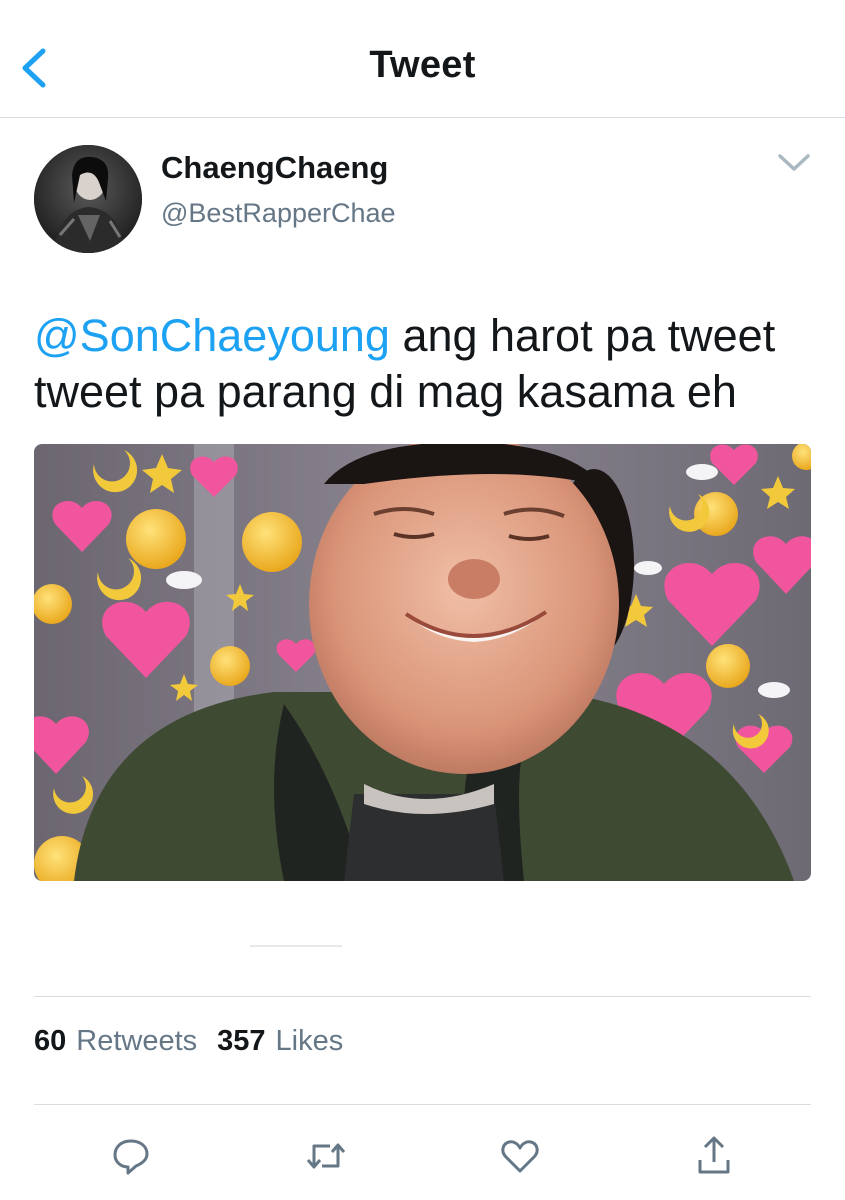 Image resolution: width=845 pixels, height=1200 pixels. I want to click on chevron-down-icon, so click(794, 162).